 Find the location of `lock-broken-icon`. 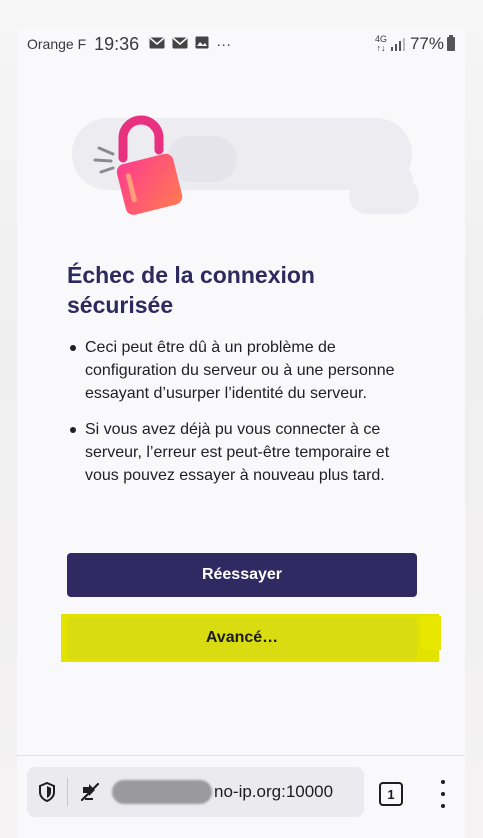

lock-broken-icon is located at coordinates (138, 165).